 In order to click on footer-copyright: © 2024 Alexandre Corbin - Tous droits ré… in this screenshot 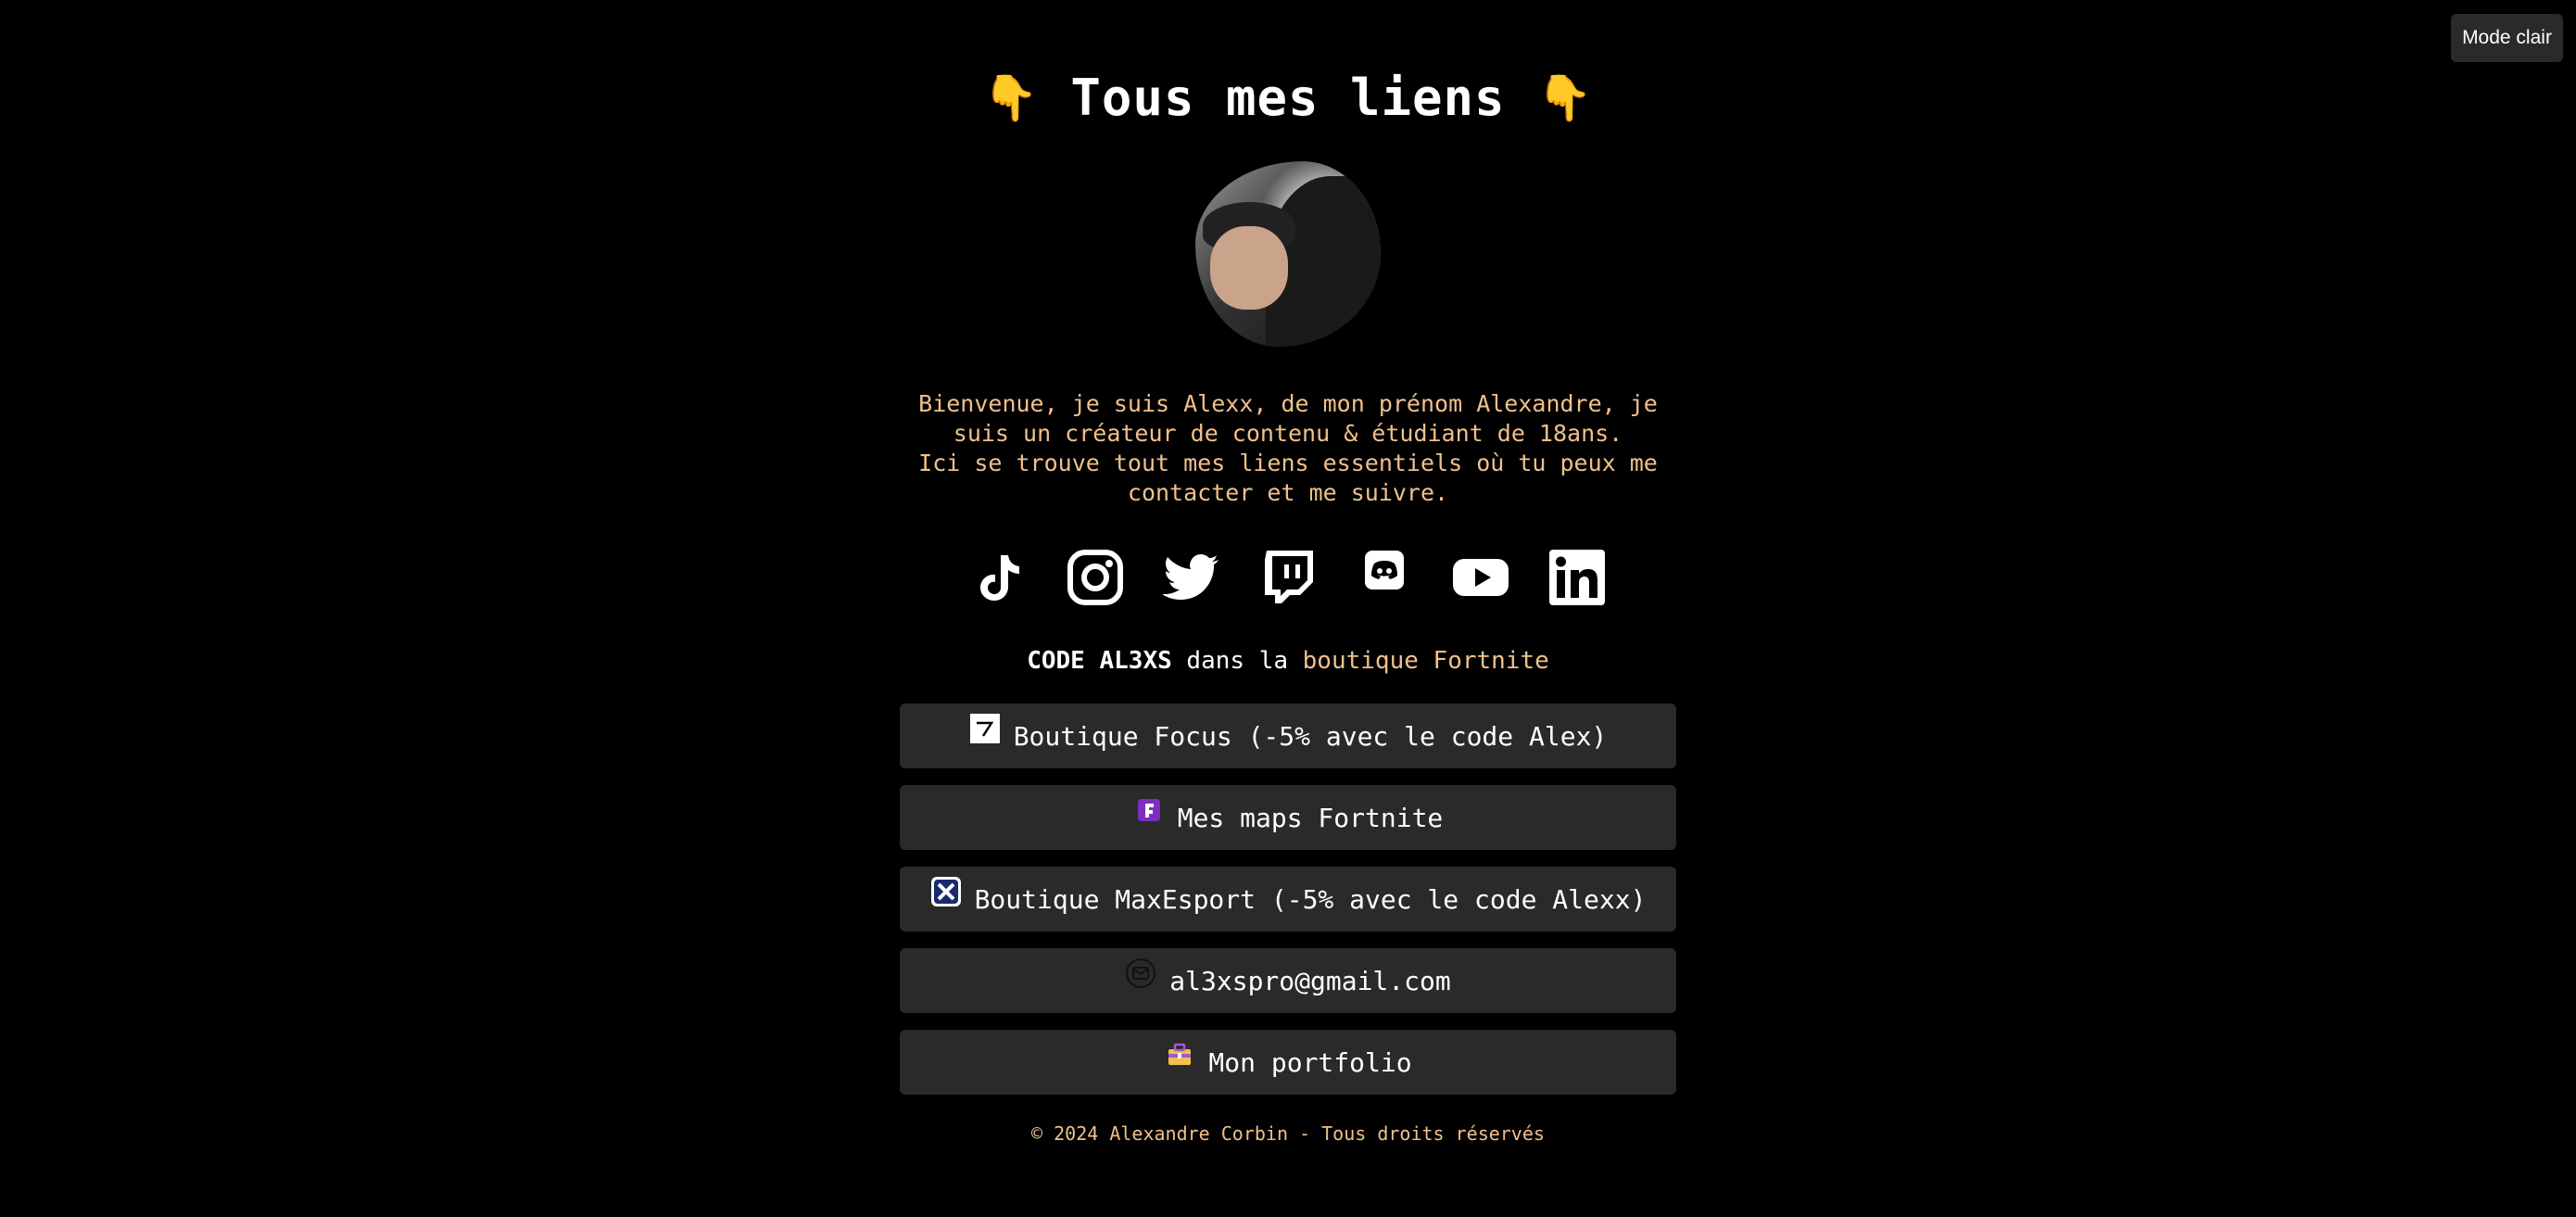, I will do `click(1288, 1133)`.